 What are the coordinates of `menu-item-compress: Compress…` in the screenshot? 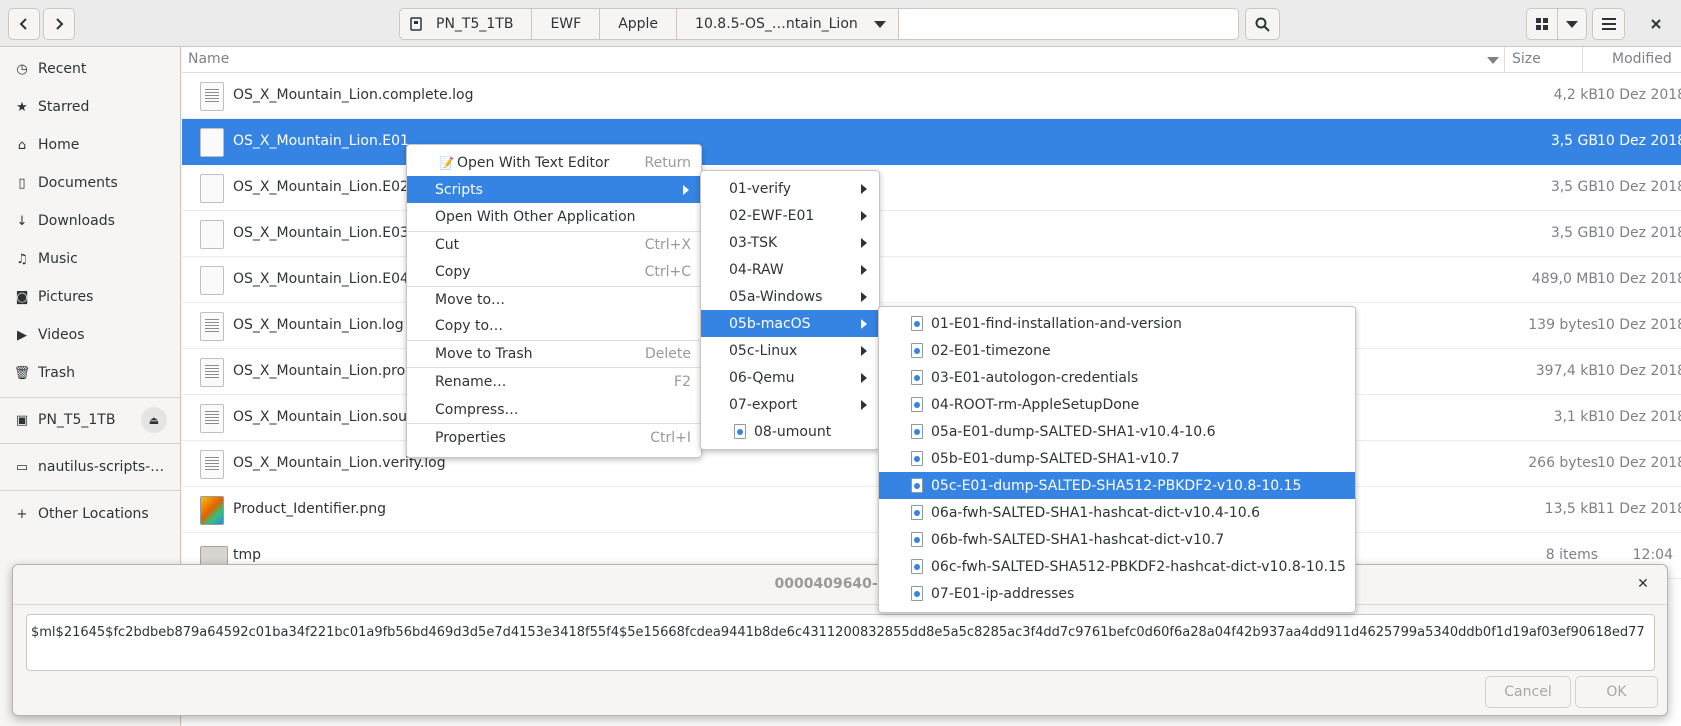 It's located at (554, 409).